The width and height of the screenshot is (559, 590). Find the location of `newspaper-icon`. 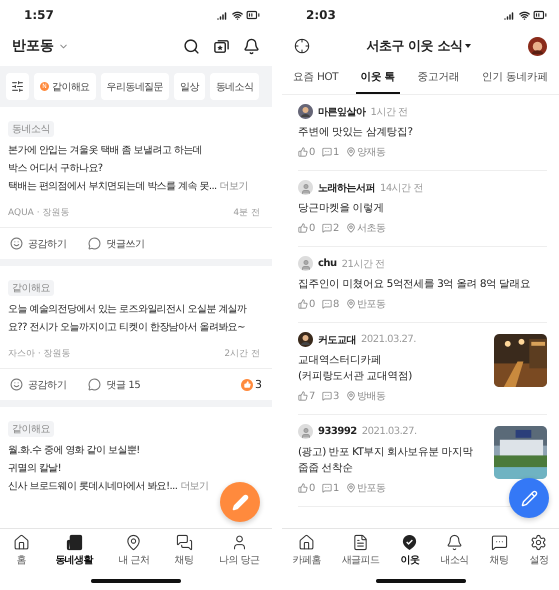

newspaper-icon is located at coordinates (74, 542).